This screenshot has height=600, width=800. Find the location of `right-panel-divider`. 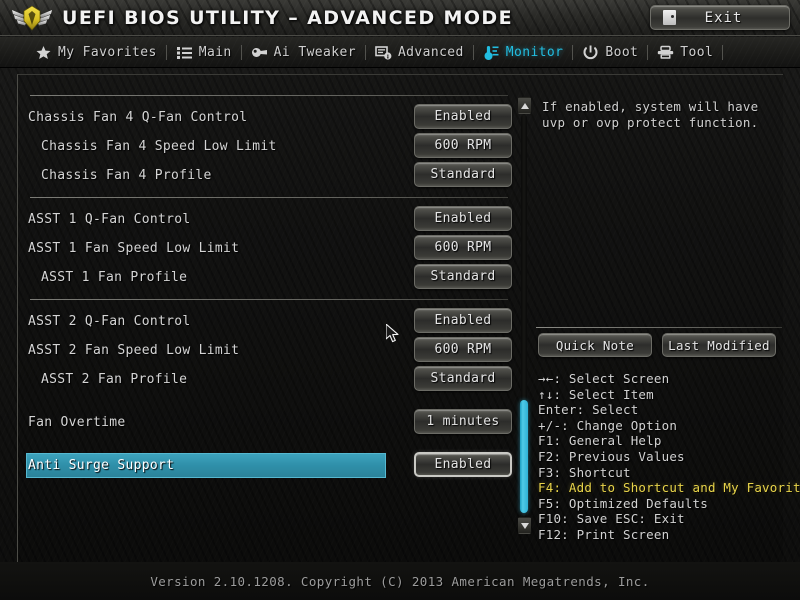

right-panel-divider is located at coordinates (659, 327).